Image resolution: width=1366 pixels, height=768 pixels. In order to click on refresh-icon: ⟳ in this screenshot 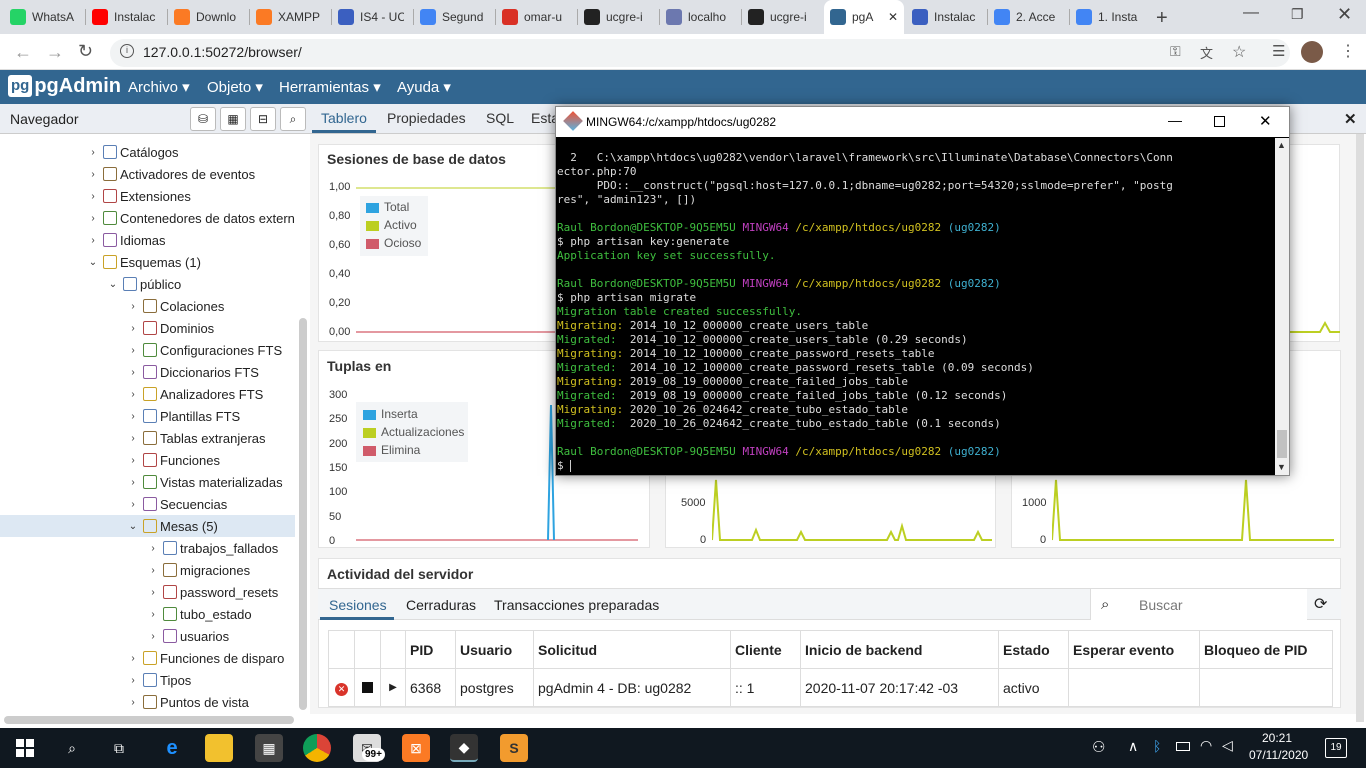, I will do `click(1320, 604)`.